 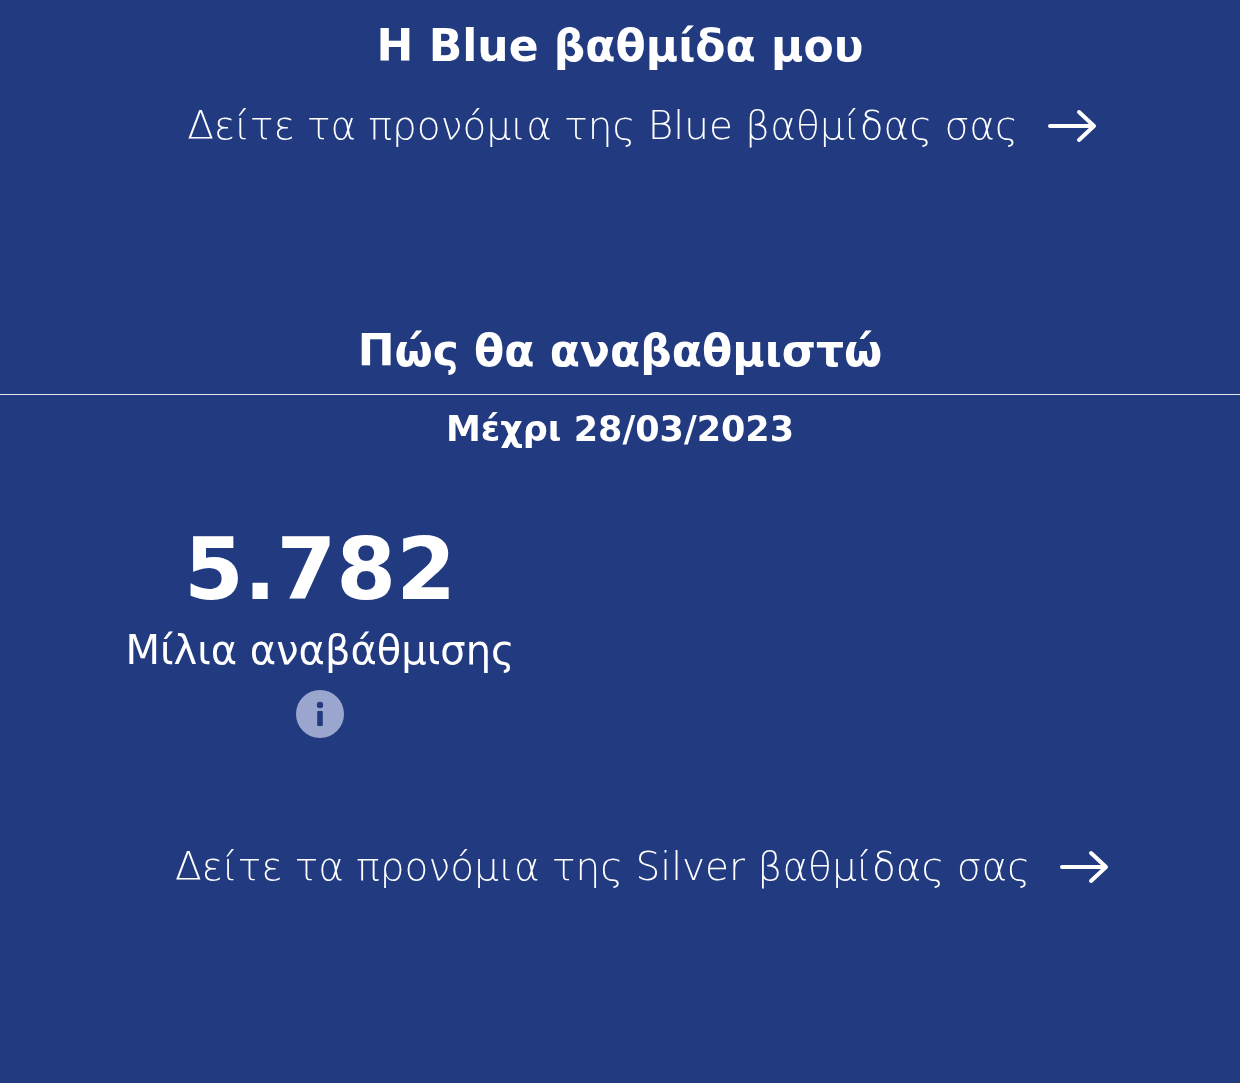 What do you see at coordinates (320, 650) in the screenshot?
I see `miles-label: Μίλια αναβάθμισης` at bounding box center [320, 650].